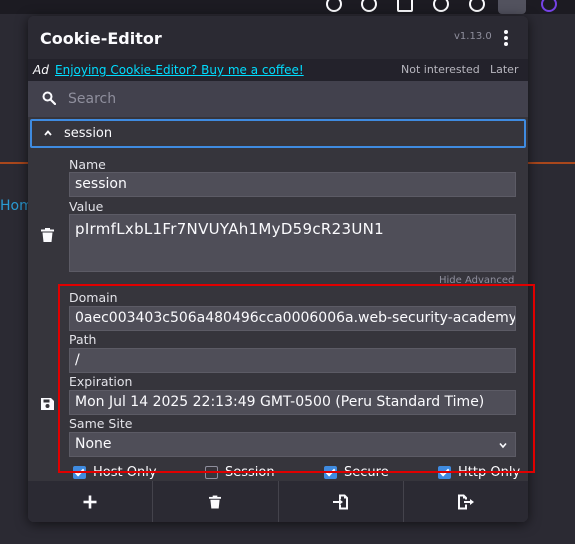  What do you see at coordinates (14, 163) in the screenshot?
I see `page-divider-left` at bounding box center [14, 163].